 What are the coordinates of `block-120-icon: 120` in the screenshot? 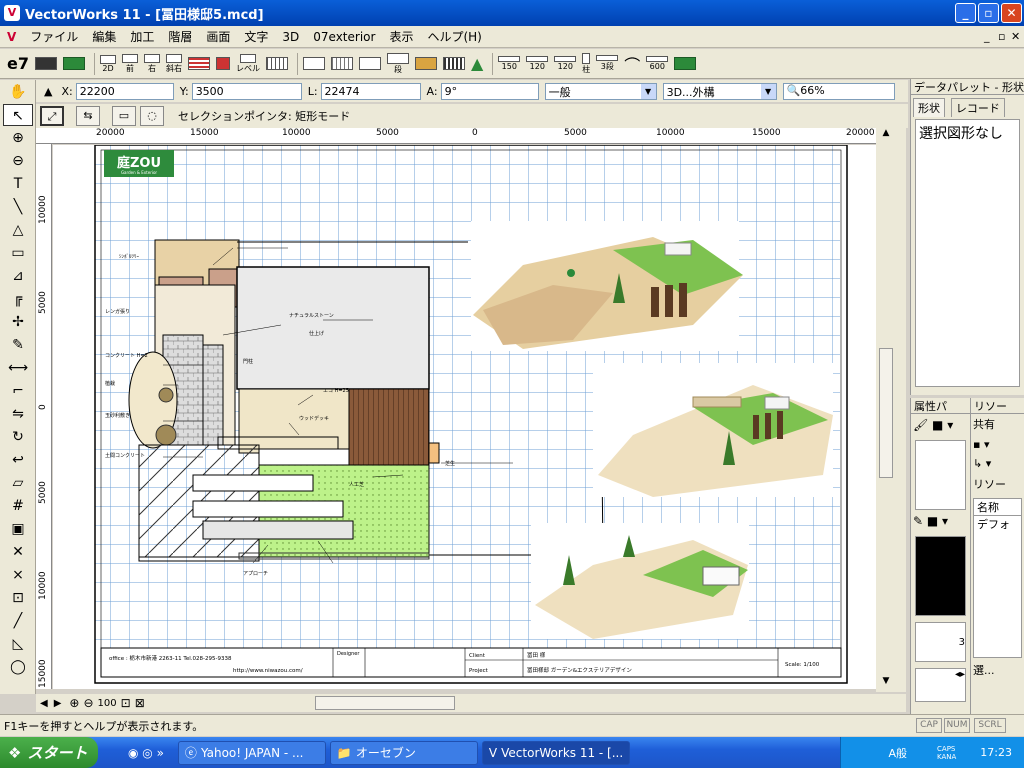 It's located at (537, 64).